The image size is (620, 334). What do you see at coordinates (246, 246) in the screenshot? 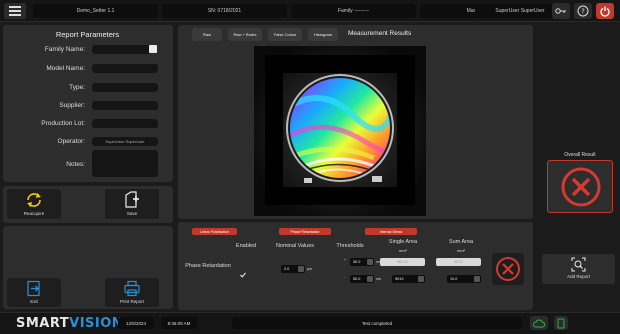
I see `enabled-header: Enabled` at bounding box center [246, 246].